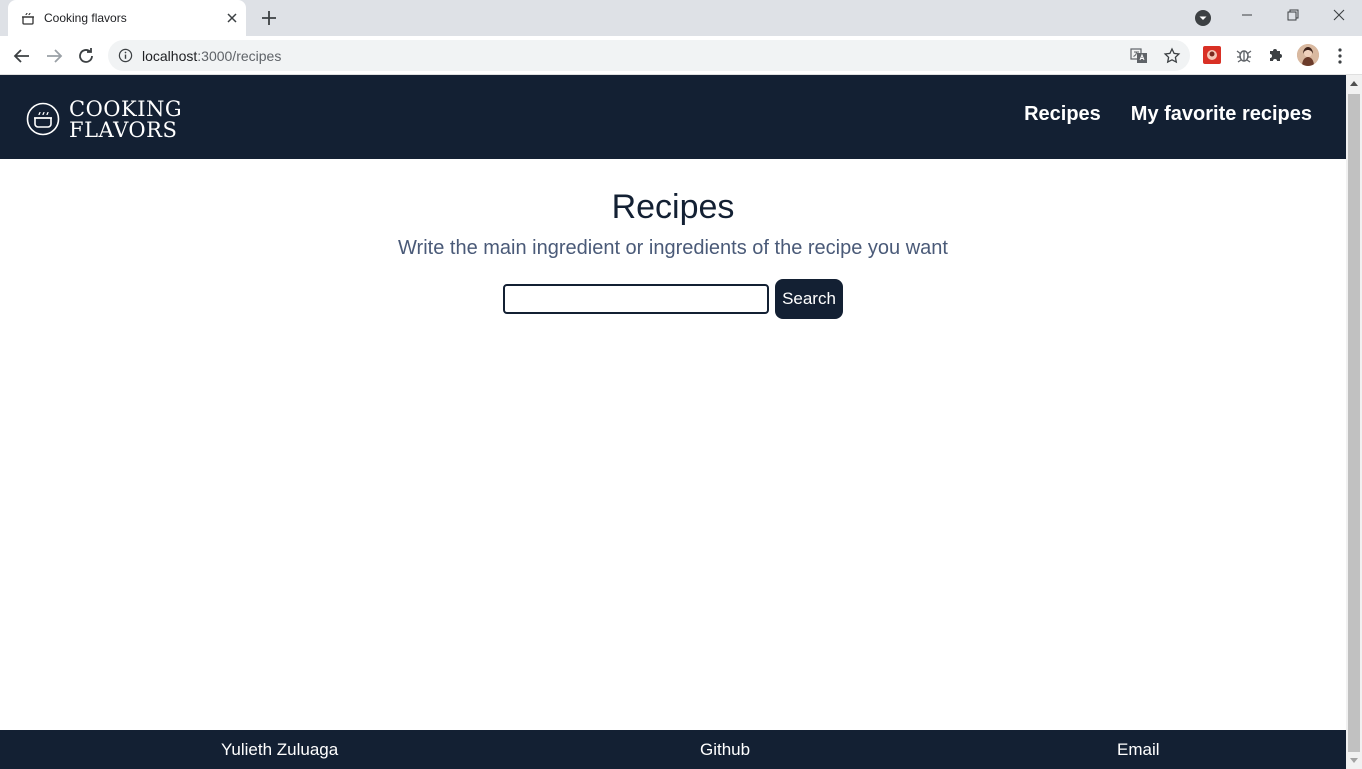 The image size is (1362, 769). Describe the element at coordinates (269, 18) in the screenshot. I see `new-tab-plus-icon` at that location.